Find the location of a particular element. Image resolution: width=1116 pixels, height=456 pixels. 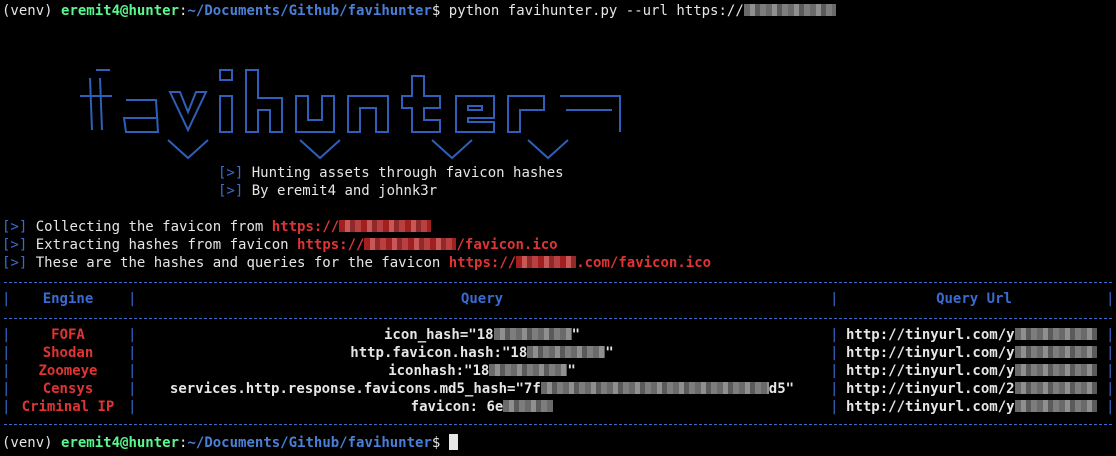

tagline-2: [>] By eremit4 and johnk3r is located at coordinates (327, 191).